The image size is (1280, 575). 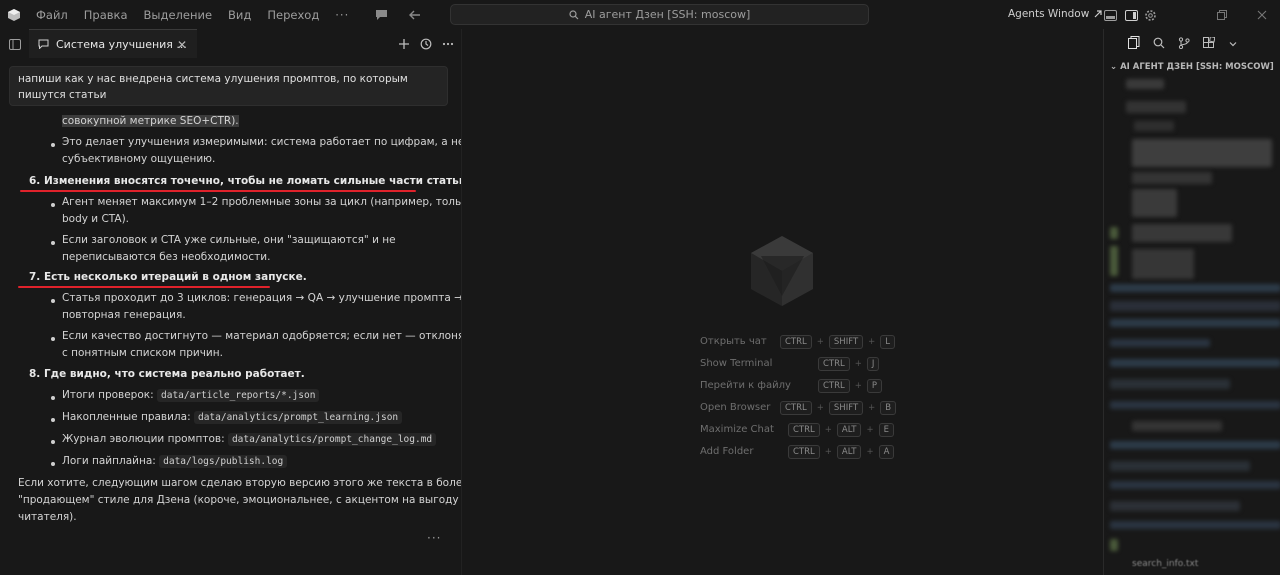 I want to click on shortcut-label: Открыть чат, so click(x=733, y=341).